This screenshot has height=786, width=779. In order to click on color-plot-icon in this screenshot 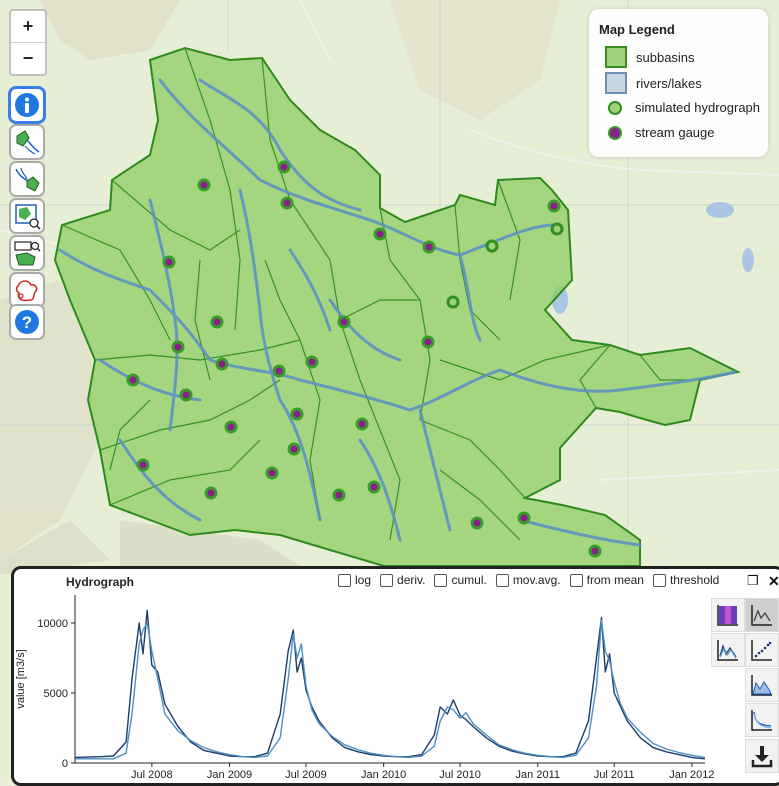, I will do `click(727, 615)`.